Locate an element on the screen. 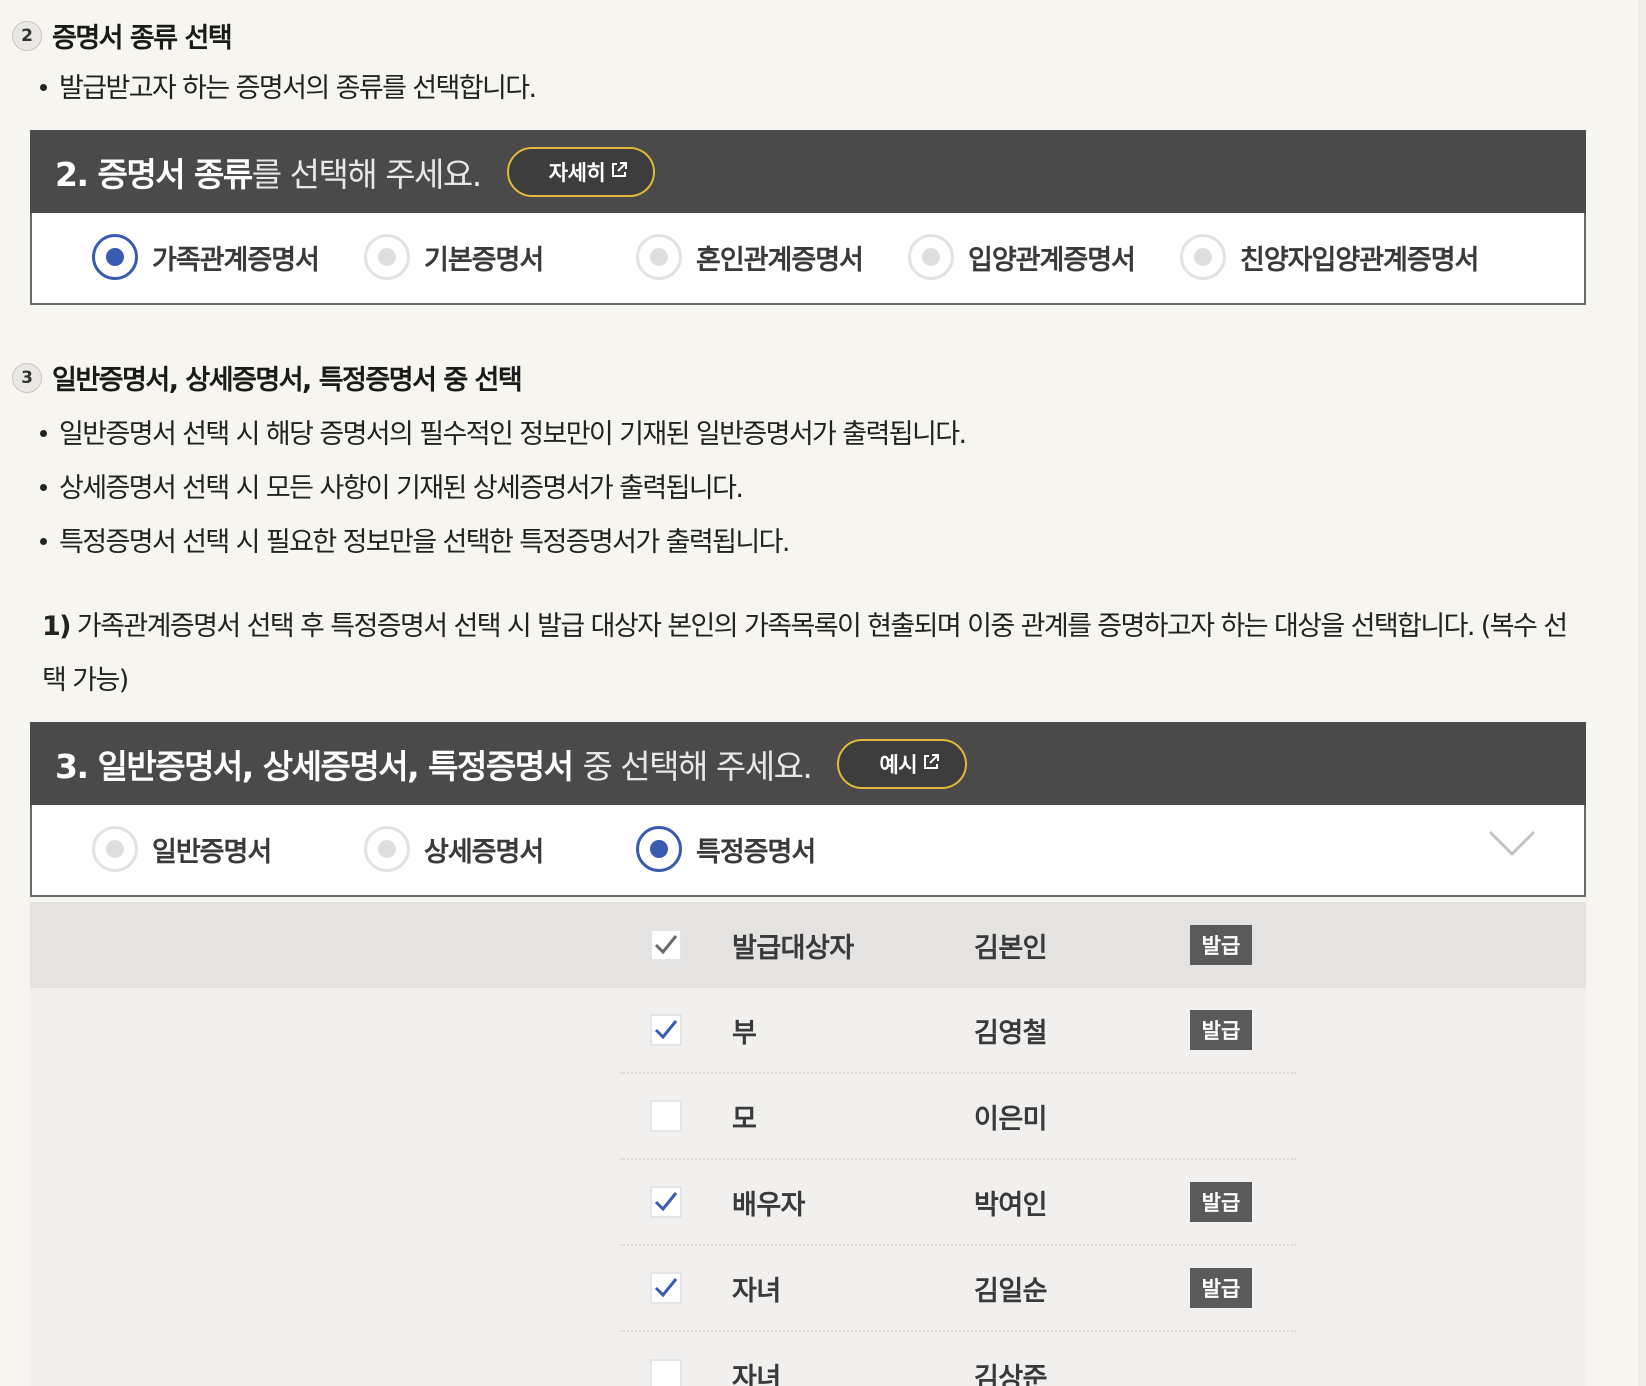 The image size is (1646, 1386). member-name: 김일순 is located at coordinates (1011, 1291).